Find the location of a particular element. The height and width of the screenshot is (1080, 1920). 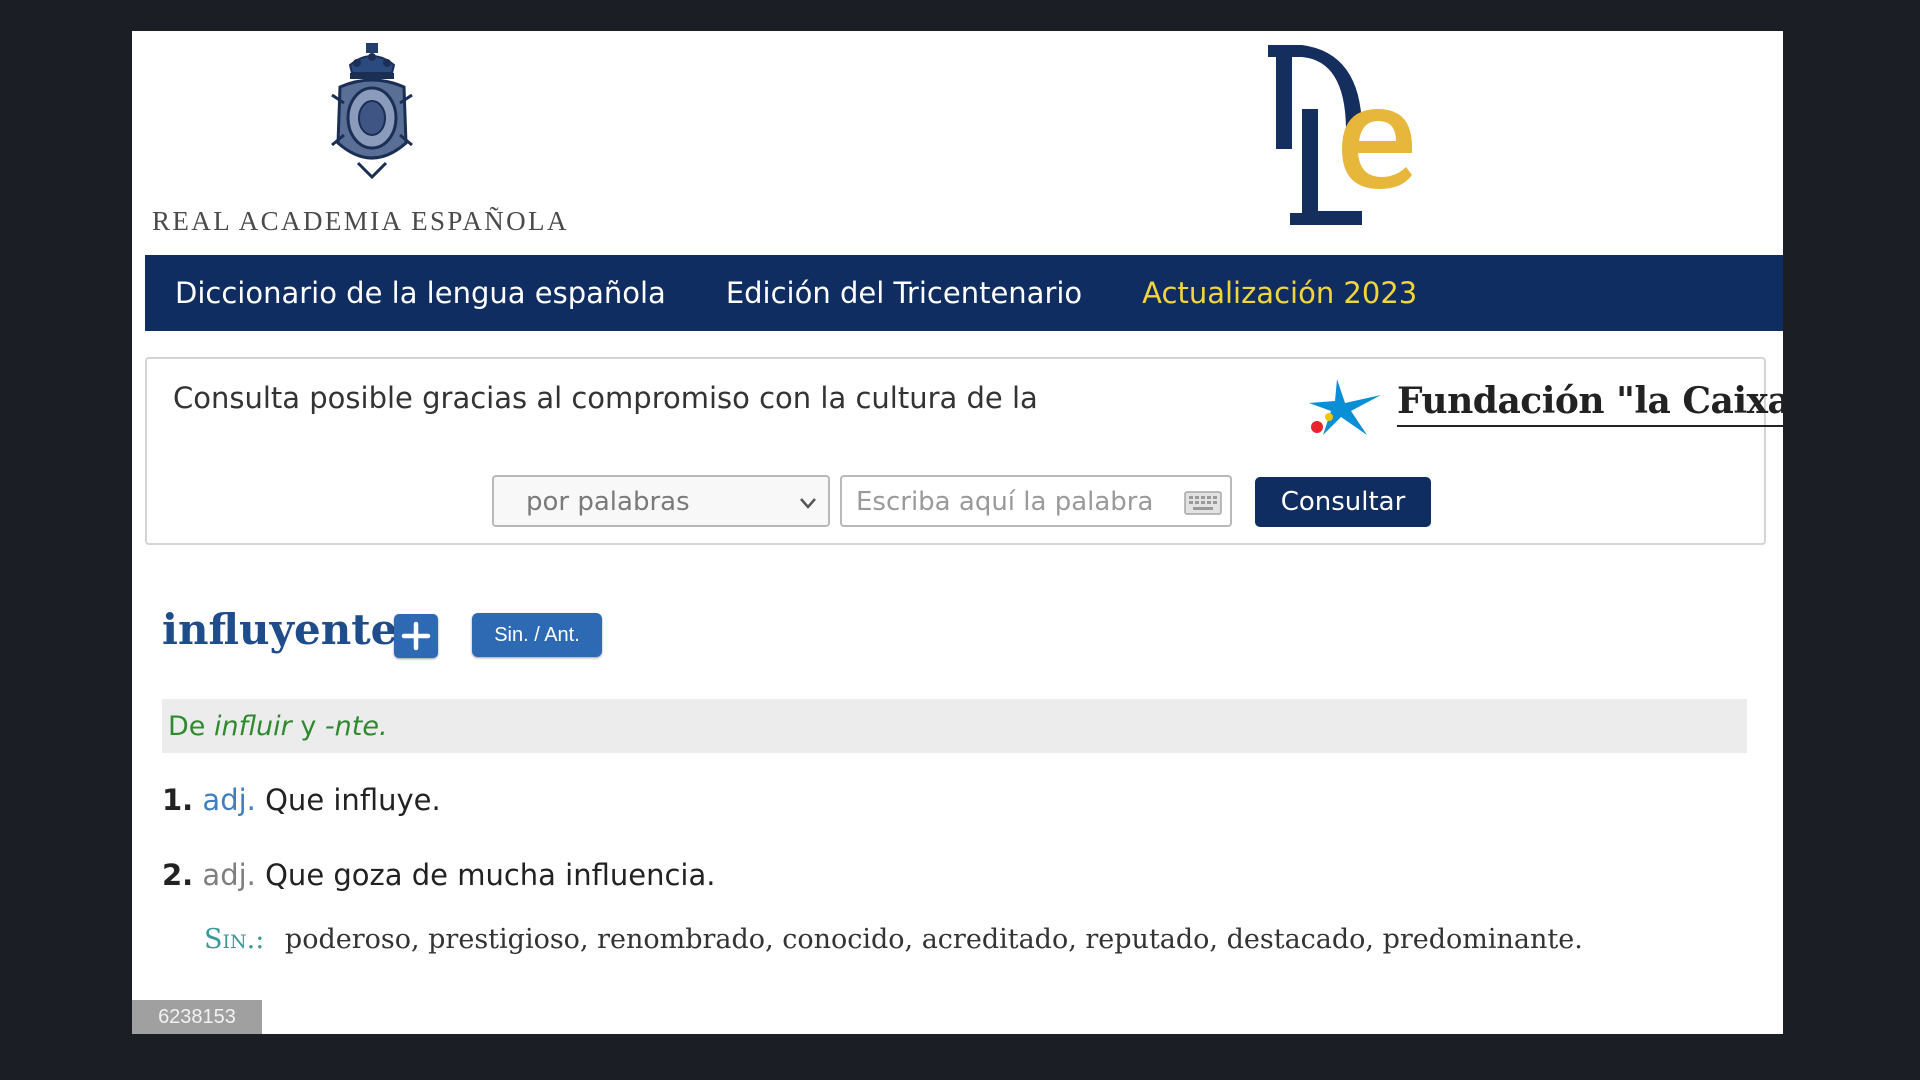

etymology-term-2: -nte. is located at coordinates (356, 726).